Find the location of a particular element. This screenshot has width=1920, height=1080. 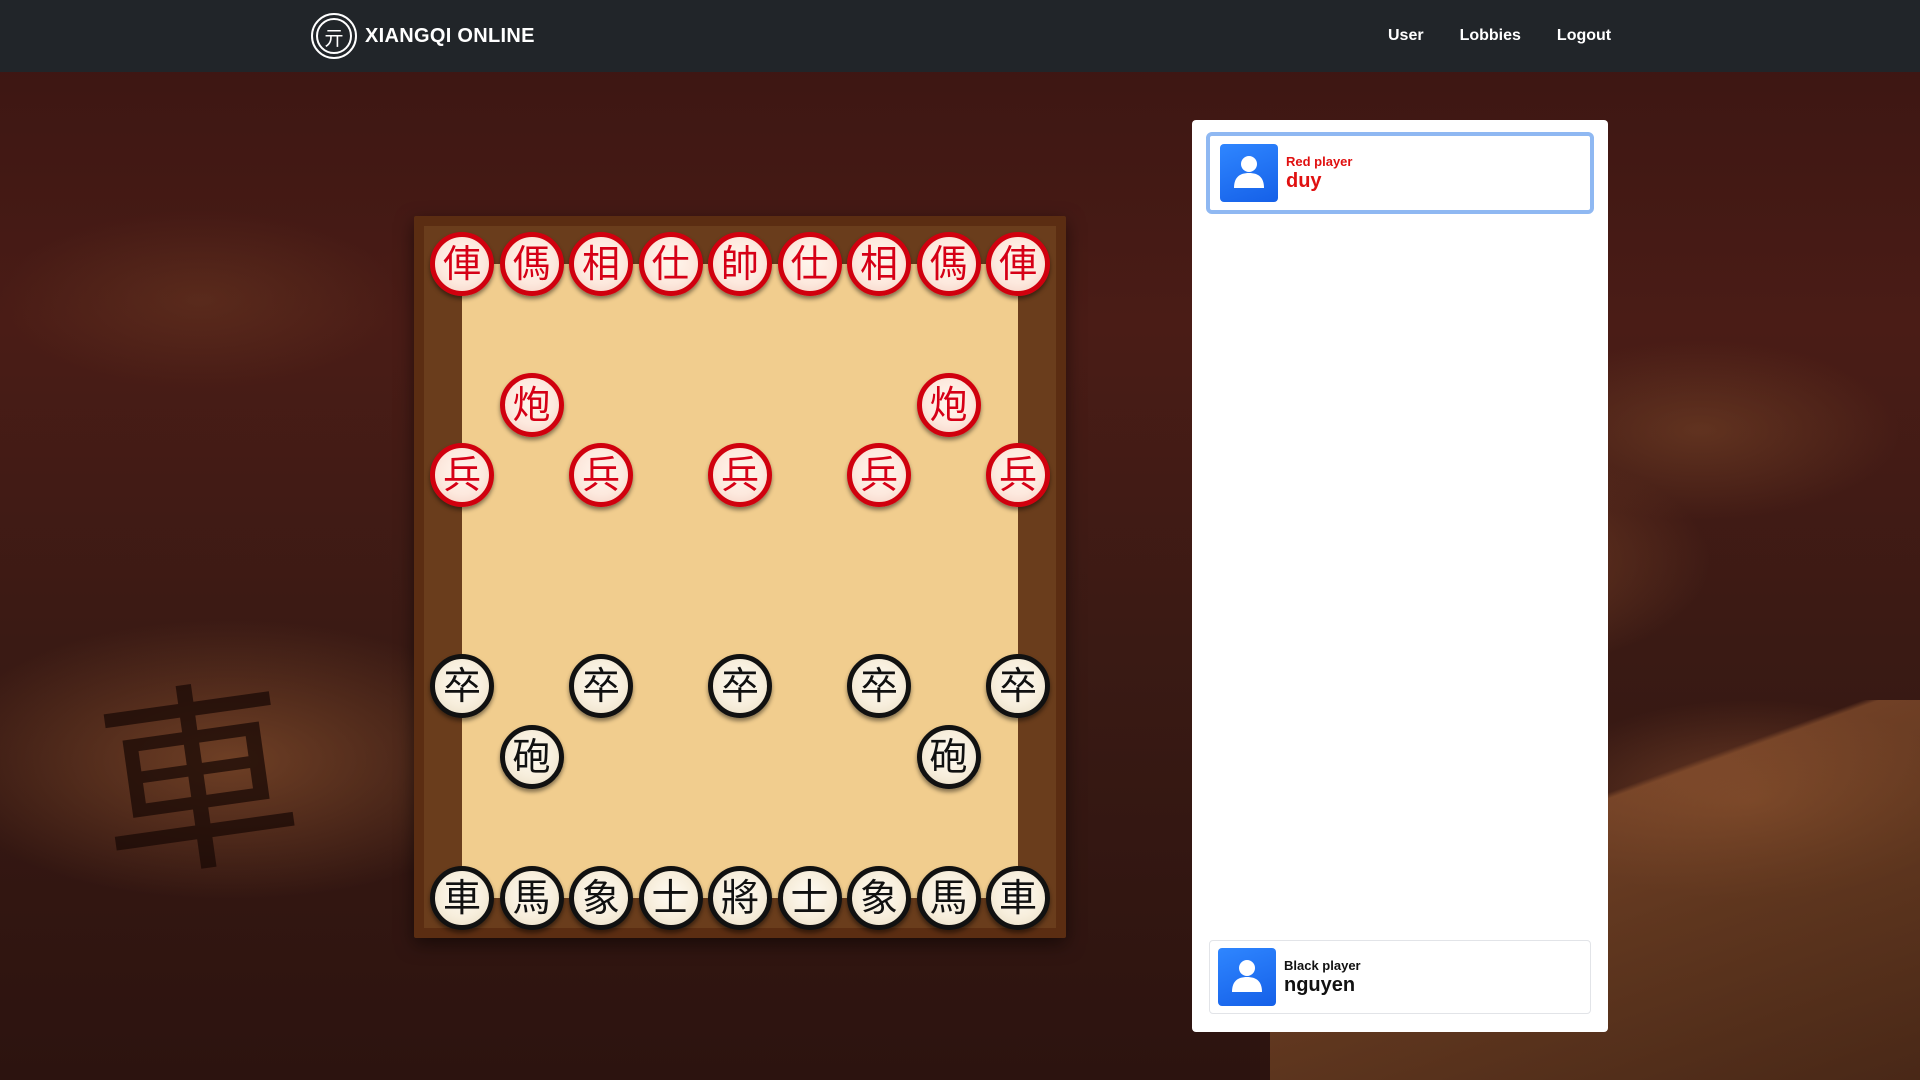

nav-links: User Lobbies Logout is located at coordinates (1499, 36).